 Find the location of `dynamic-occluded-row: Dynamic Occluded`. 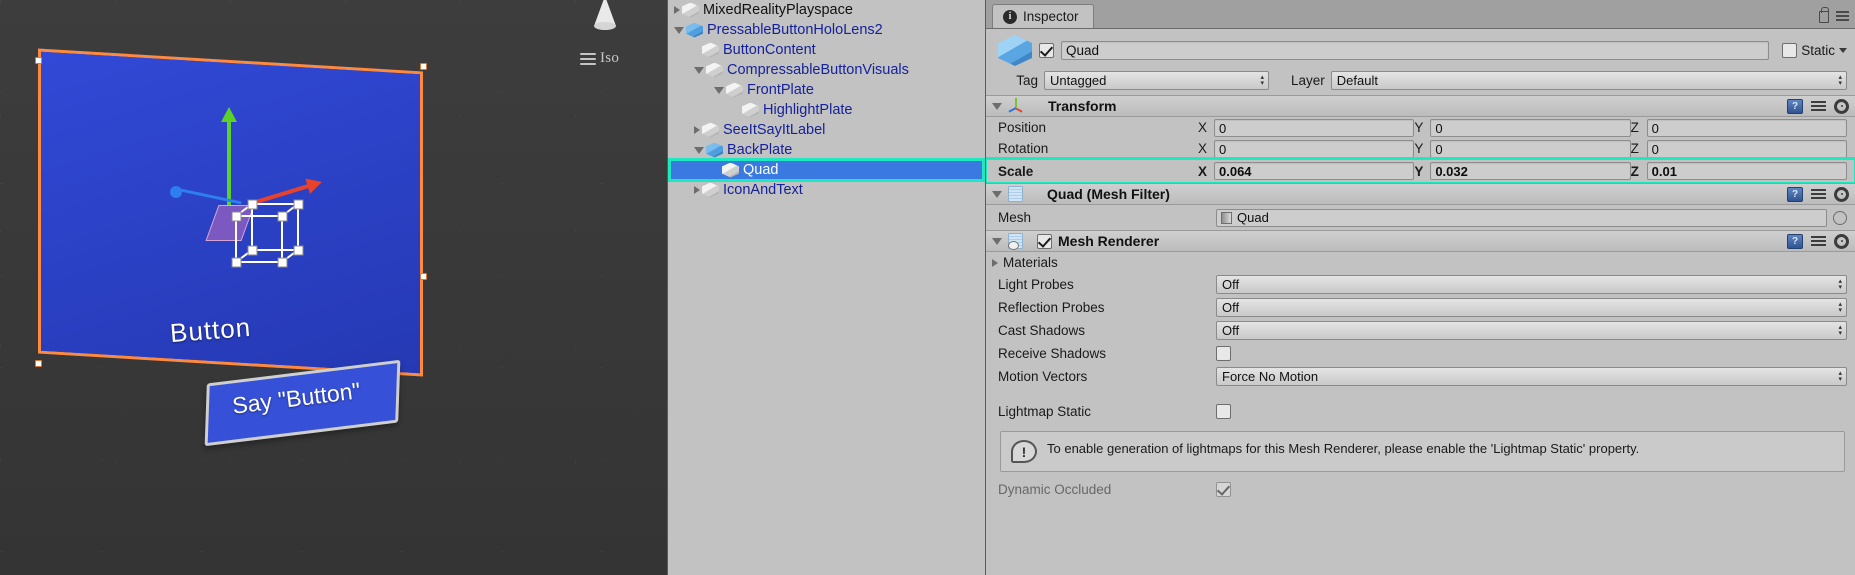

dynamic-occluded-row: Dynamic Occluded is located at coordinates (1420, 489).